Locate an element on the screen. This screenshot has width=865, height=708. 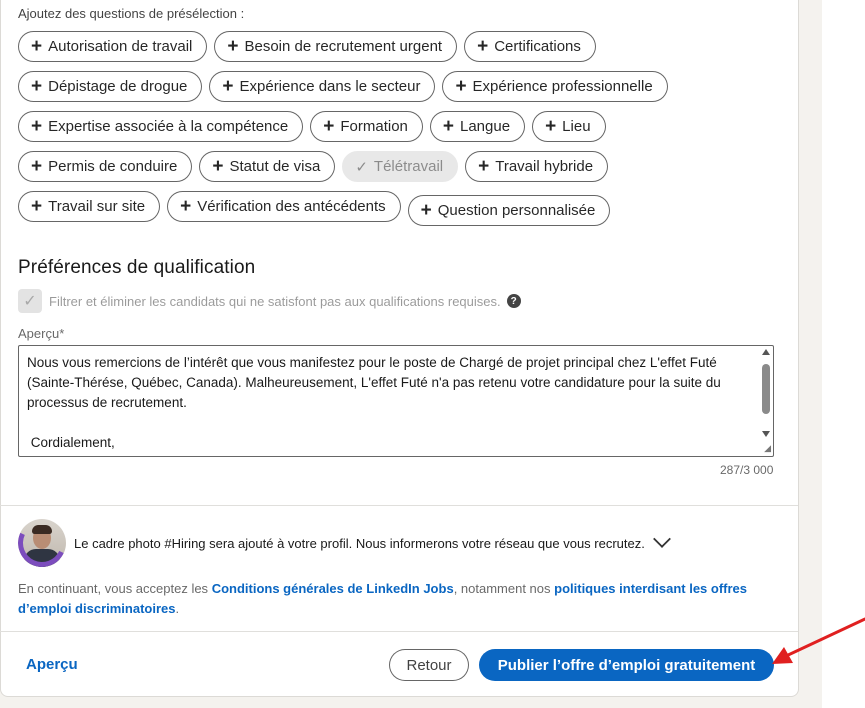
screening-chip: ✓ Télétravail is located at coordinates (400, 166).